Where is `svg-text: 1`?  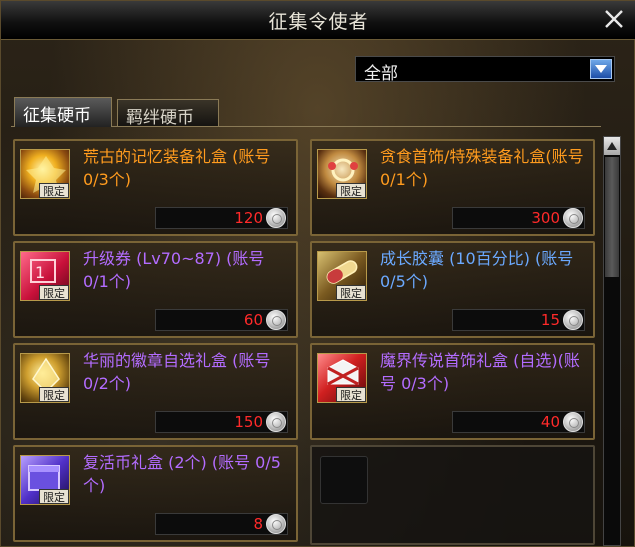
svg-text: 1 is located at coordinates (40, 272).